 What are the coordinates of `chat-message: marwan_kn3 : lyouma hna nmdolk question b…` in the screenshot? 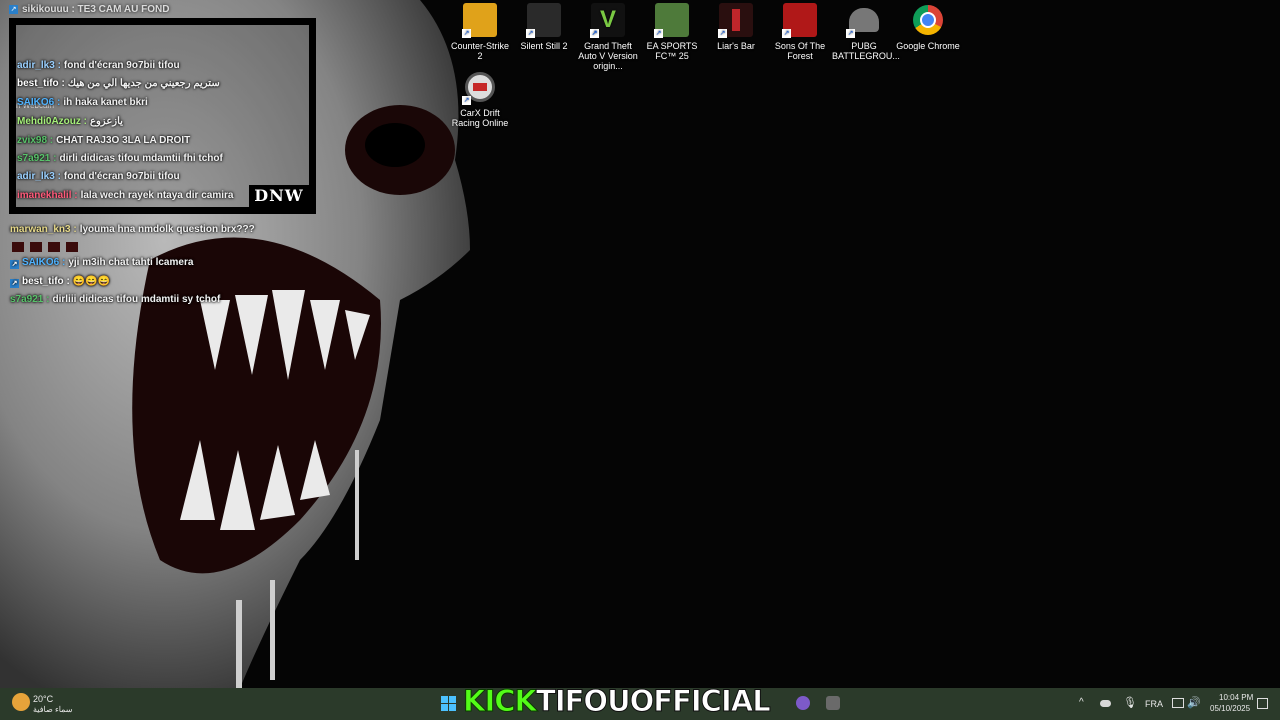 It's located at (132, 229).